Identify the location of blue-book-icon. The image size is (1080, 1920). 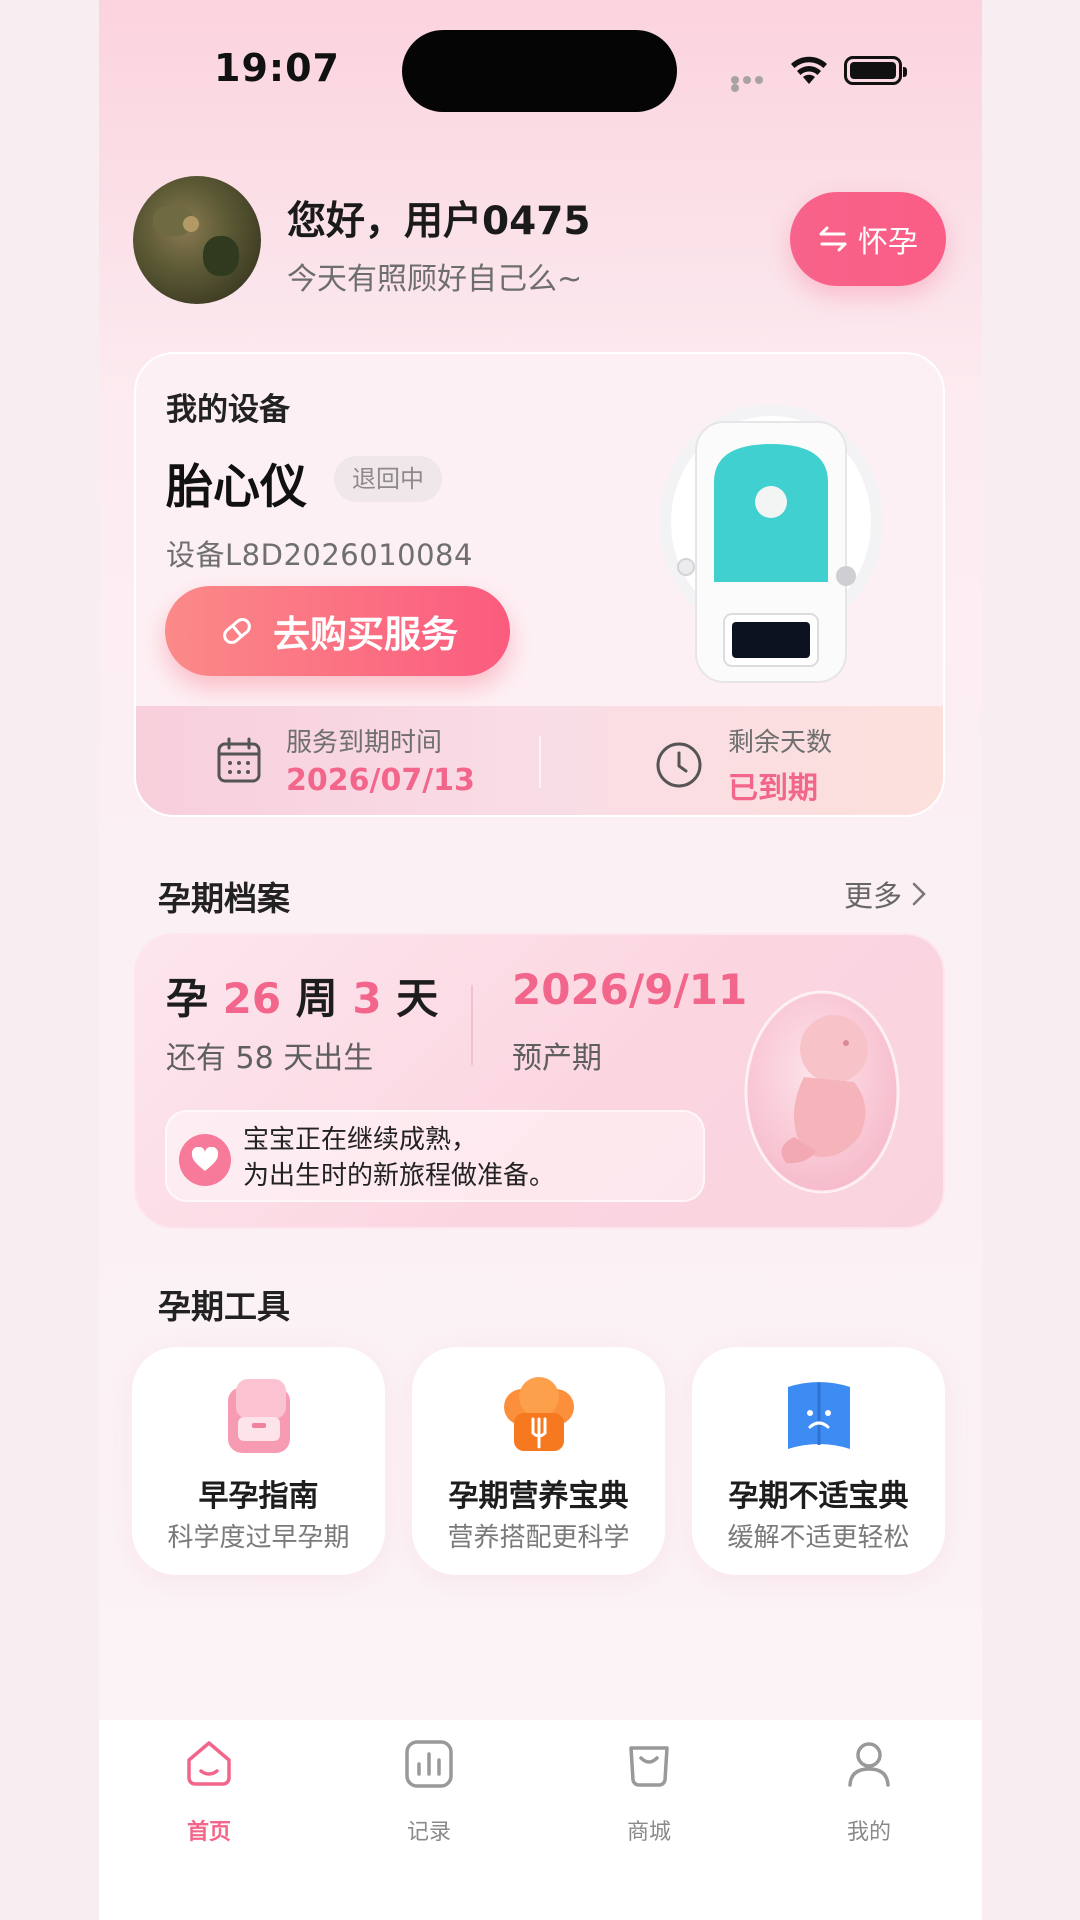
(819, 1415).